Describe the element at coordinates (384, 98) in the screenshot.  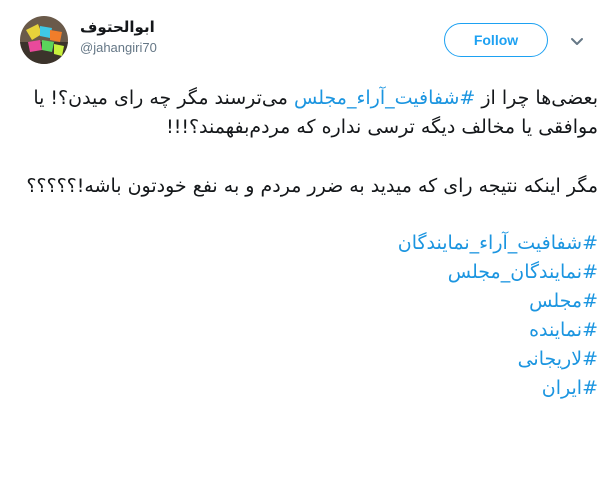
I see `hashtag-link: #شفافیت_آراء_مجلس` at that location.